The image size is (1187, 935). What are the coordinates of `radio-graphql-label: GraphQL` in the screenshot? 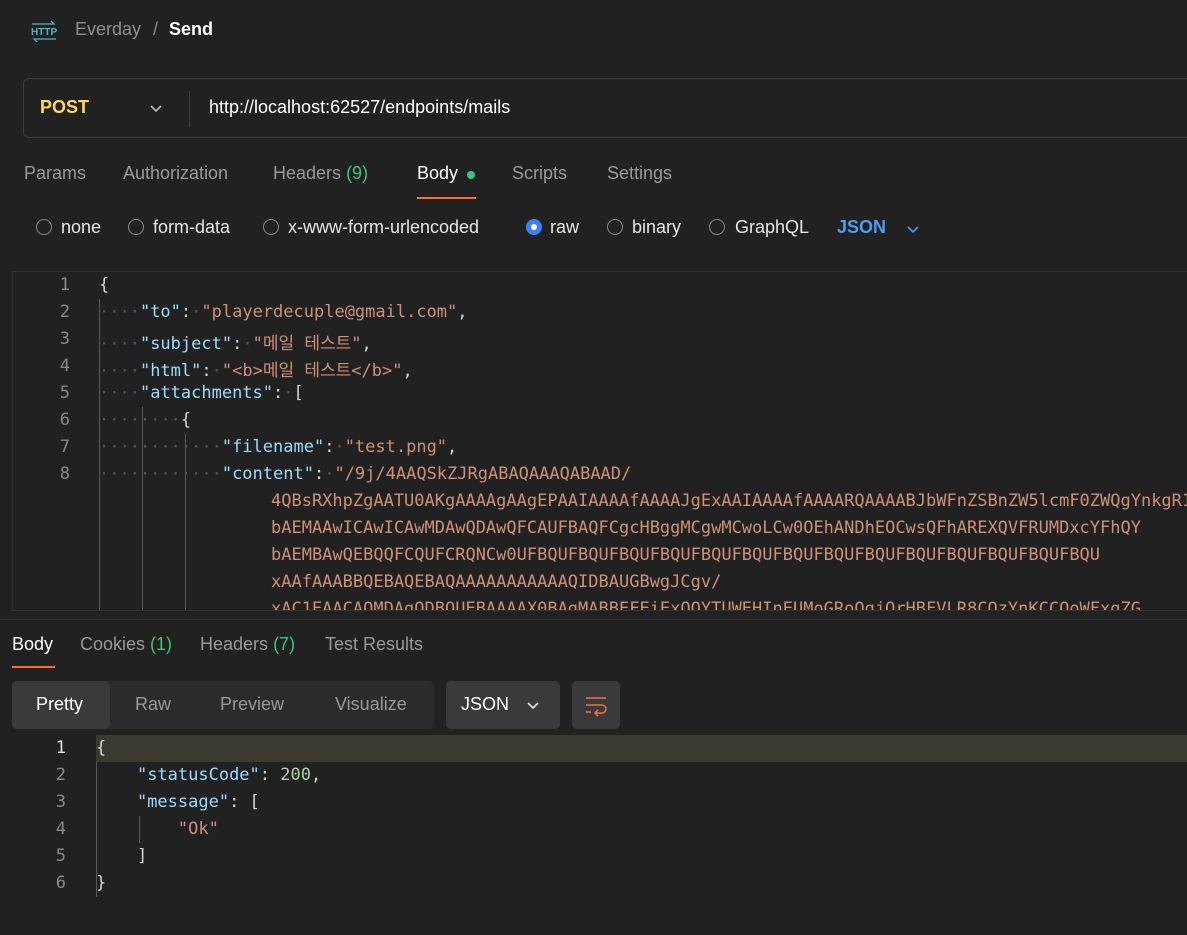 It's located at (772, 227).